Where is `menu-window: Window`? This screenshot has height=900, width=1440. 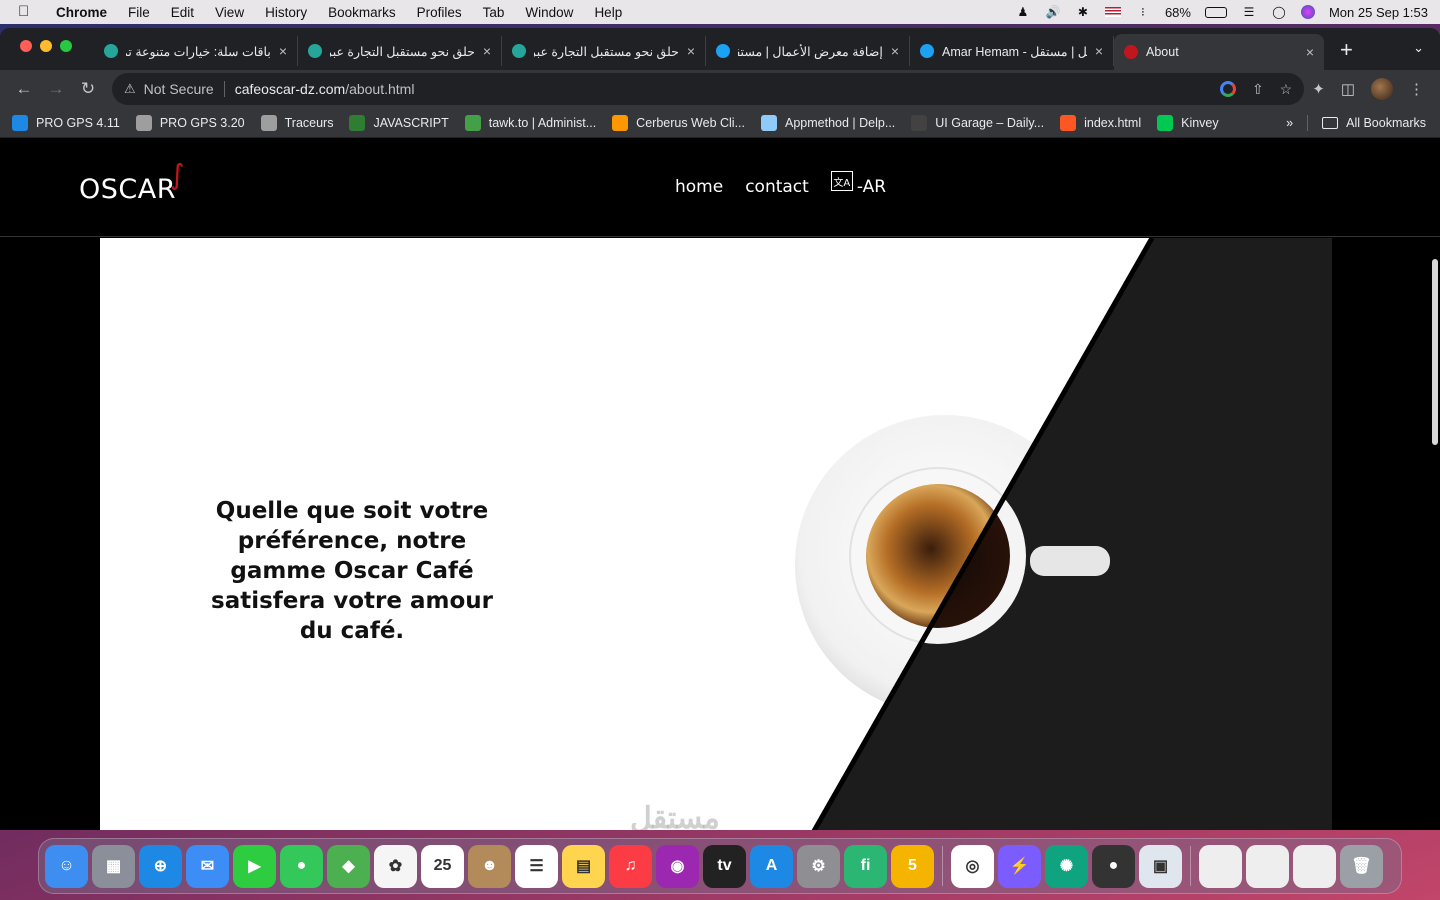
menu-window: Window is located at coordinates (549, 12).